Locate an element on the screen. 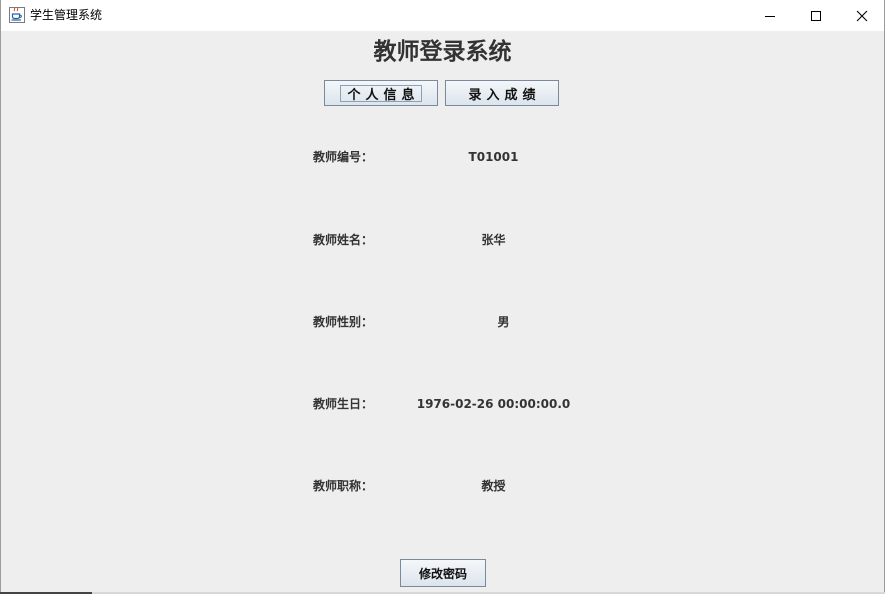 The width and height of the screenshot is (885, 594). teacher-title-label: 教师职称： is located at coordinates (343, 486).